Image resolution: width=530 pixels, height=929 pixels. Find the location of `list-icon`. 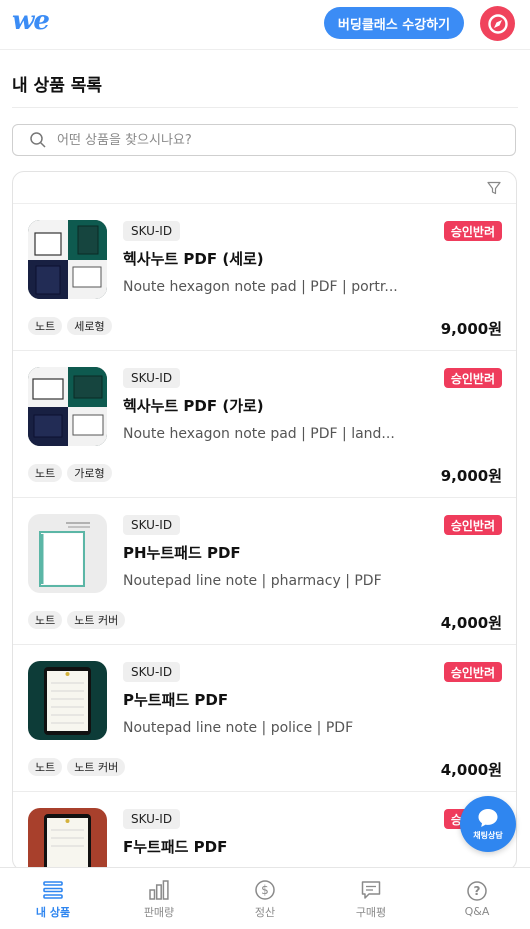

list-icon is located at coordinates (53, 889).